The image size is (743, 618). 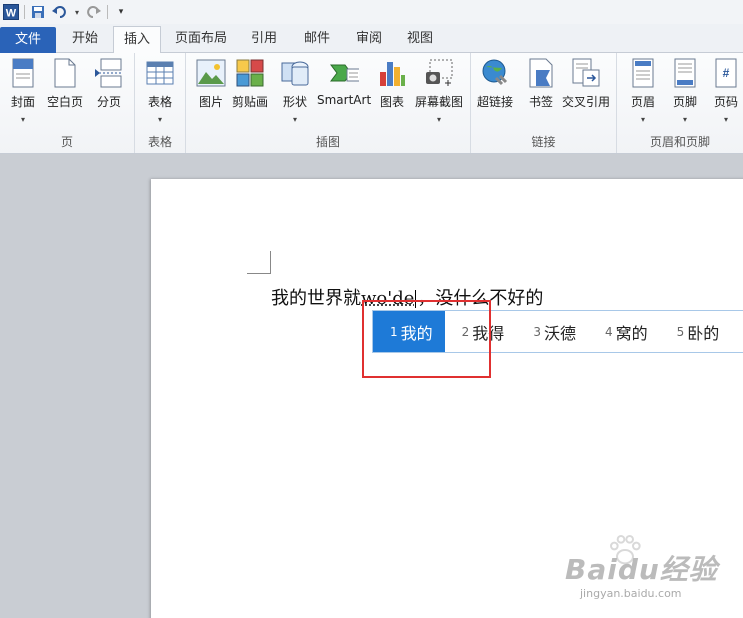 I want to click on tab-insert: 插入, so click(x=137, y=40).